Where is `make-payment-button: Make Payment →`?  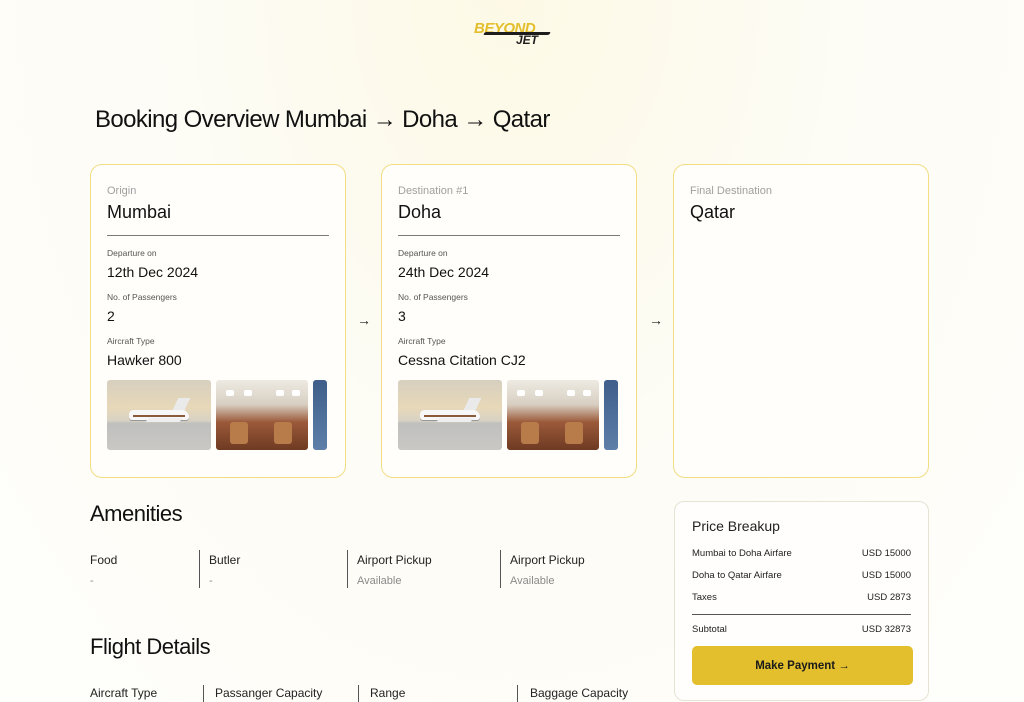 make-payment-button: Make Payment → is located at coordinates (802, 665).